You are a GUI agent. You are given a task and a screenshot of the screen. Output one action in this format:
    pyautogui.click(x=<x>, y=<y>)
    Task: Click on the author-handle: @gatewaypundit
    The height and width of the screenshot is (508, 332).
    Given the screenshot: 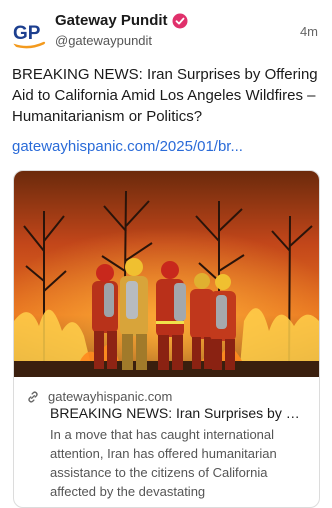 What is the action you would take?
    pyautogui.click(x=103, y=40)
    